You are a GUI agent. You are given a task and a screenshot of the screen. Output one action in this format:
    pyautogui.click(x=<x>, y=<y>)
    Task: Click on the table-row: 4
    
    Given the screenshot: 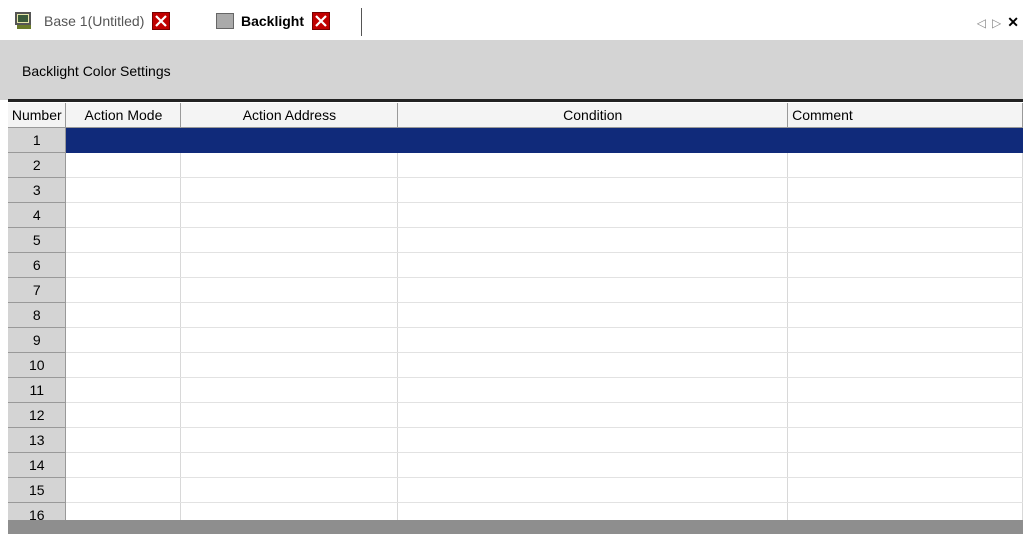 What is the action you would take?
    pyautogui.click(x=515, y=215)
    